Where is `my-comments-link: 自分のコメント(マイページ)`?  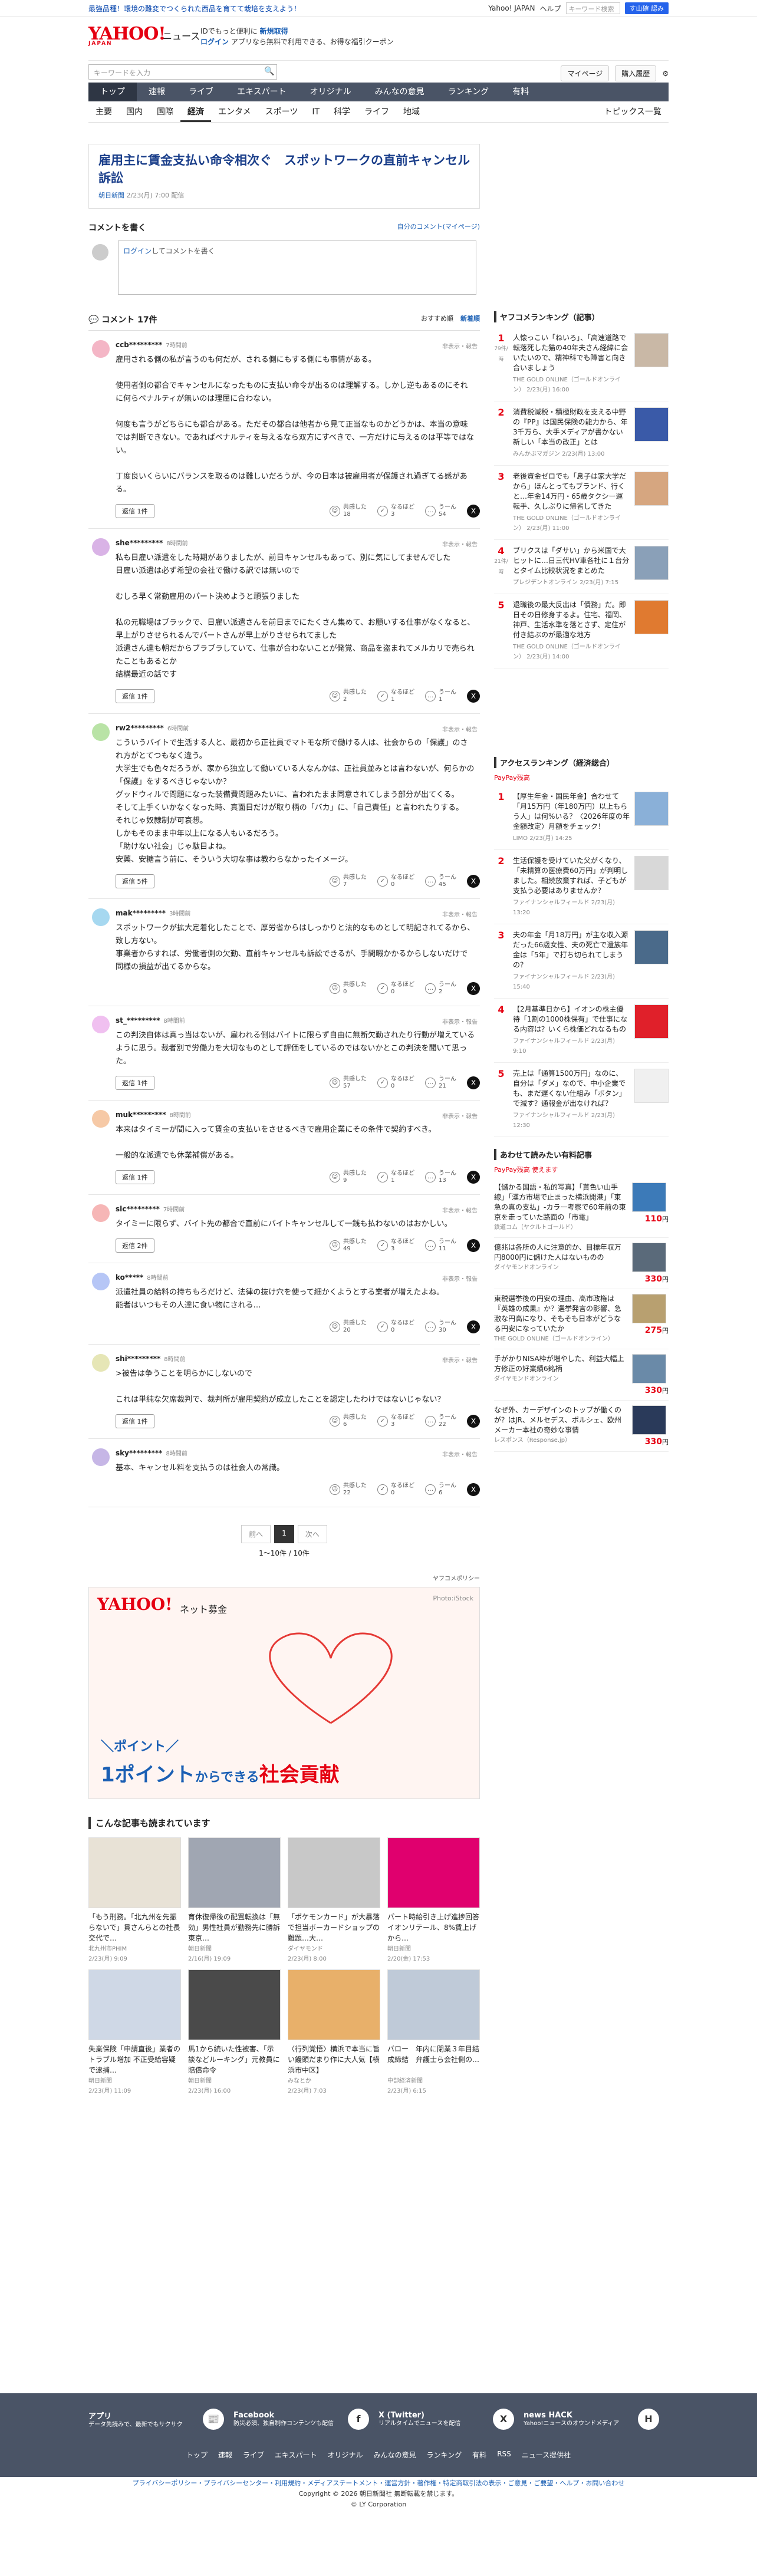
my-comments-link: 自分のコメント(マイページ) is located at coordinates (439, 227).